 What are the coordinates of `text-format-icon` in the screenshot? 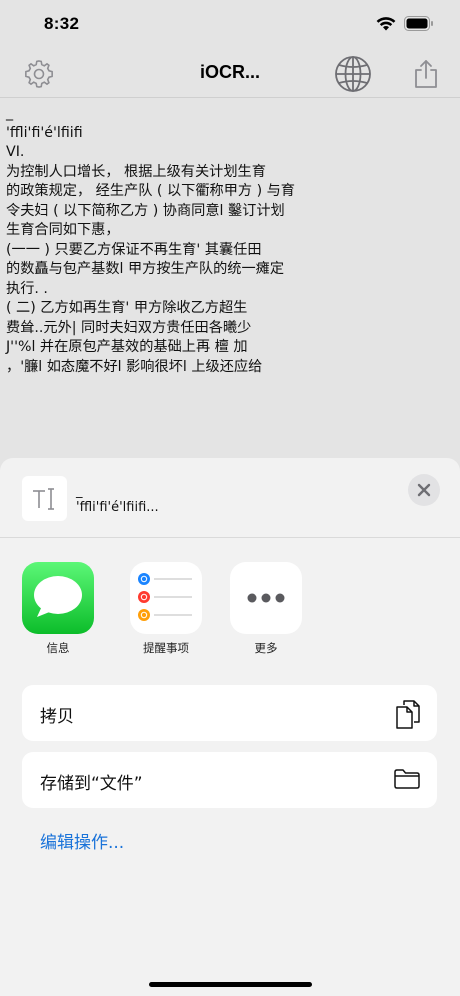 It's located at (43, 498).